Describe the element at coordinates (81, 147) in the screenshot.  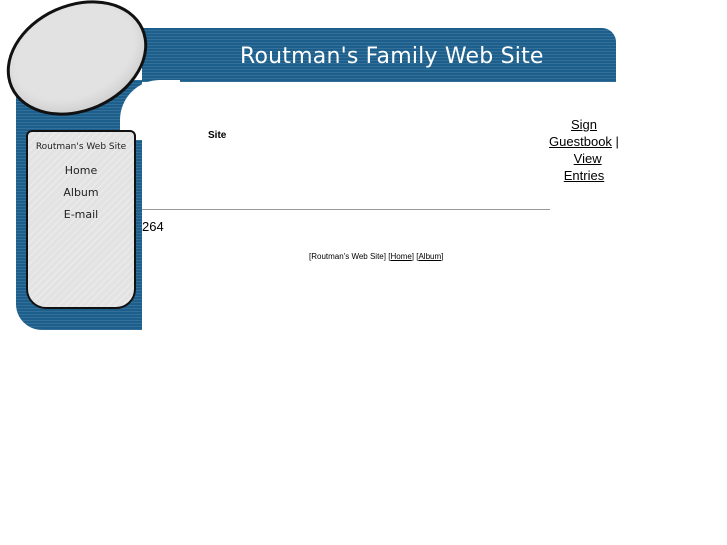
I see `sidebar-title: Routman's Web Site` at that location.